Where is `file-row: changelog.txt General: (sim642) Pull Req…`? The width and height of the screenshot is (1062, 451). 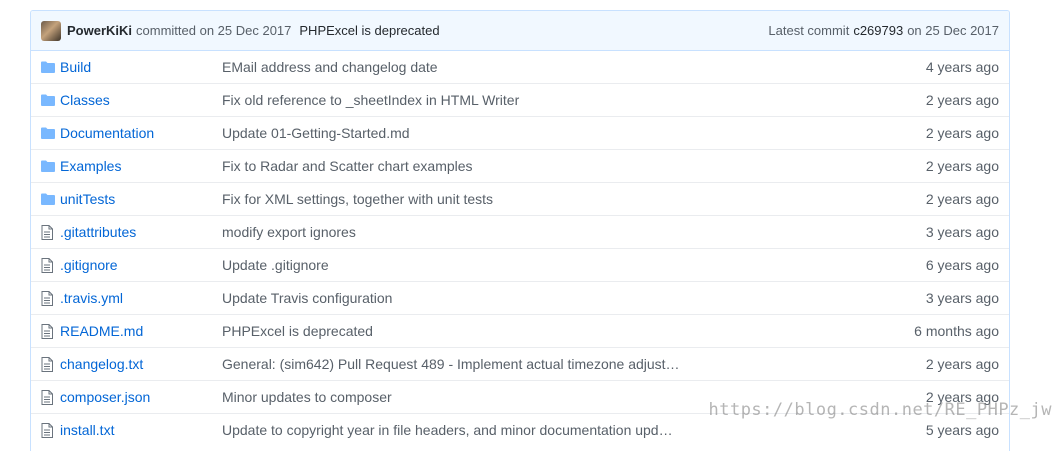
file-row: changelog.txt General: (sim642) Pull Req… is located at coordinates (520, 363).